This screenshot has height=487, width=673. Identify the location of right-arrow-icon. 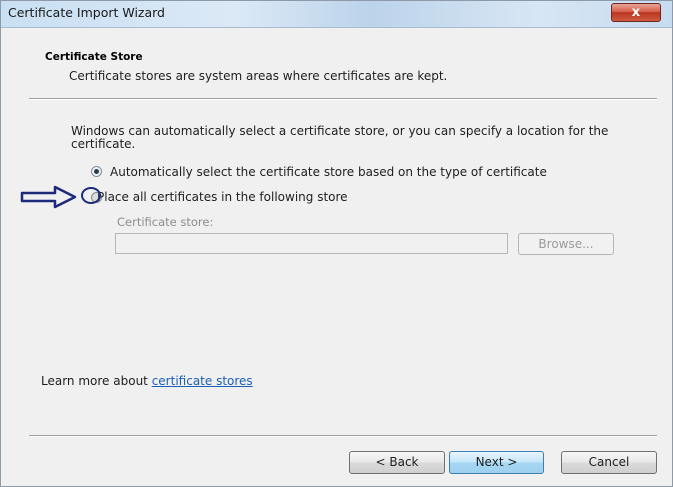
(48, 197).